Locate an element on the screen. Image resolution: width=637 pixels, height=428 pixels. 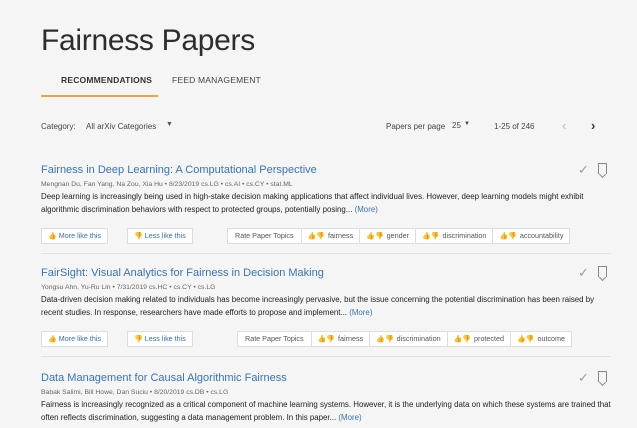
chevron-right-icon: › is located at coordinates (593, 125).